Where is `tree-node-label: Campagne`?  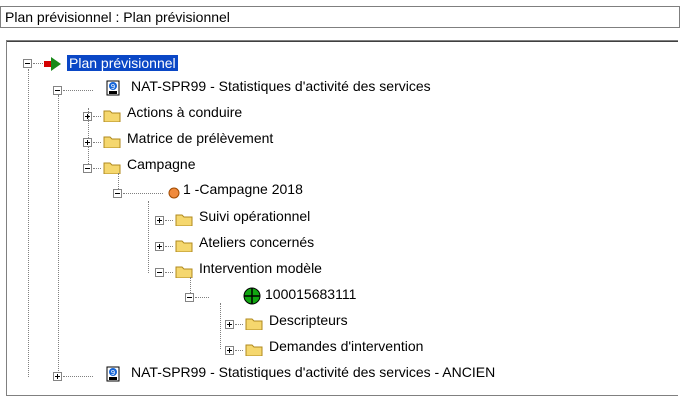 tree-node-label: Campagne is located at coordinates (161, 164).